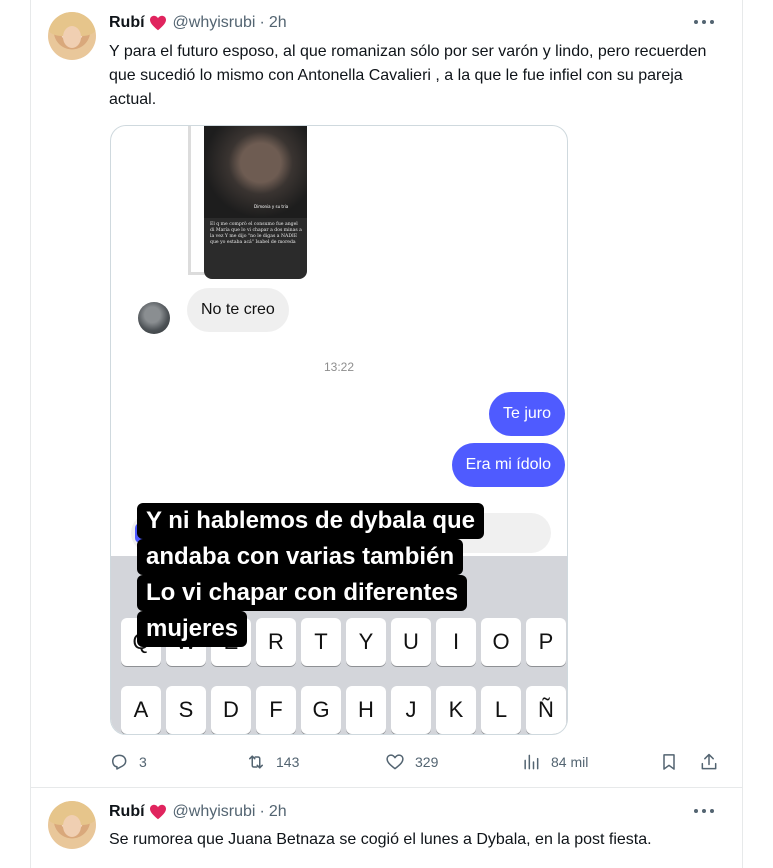 This screenshot has width=773, height=868. What do you see at coordinates (256, 762) in the screenshot?
I see `retweet-icon` at bounding box center [256, 762].